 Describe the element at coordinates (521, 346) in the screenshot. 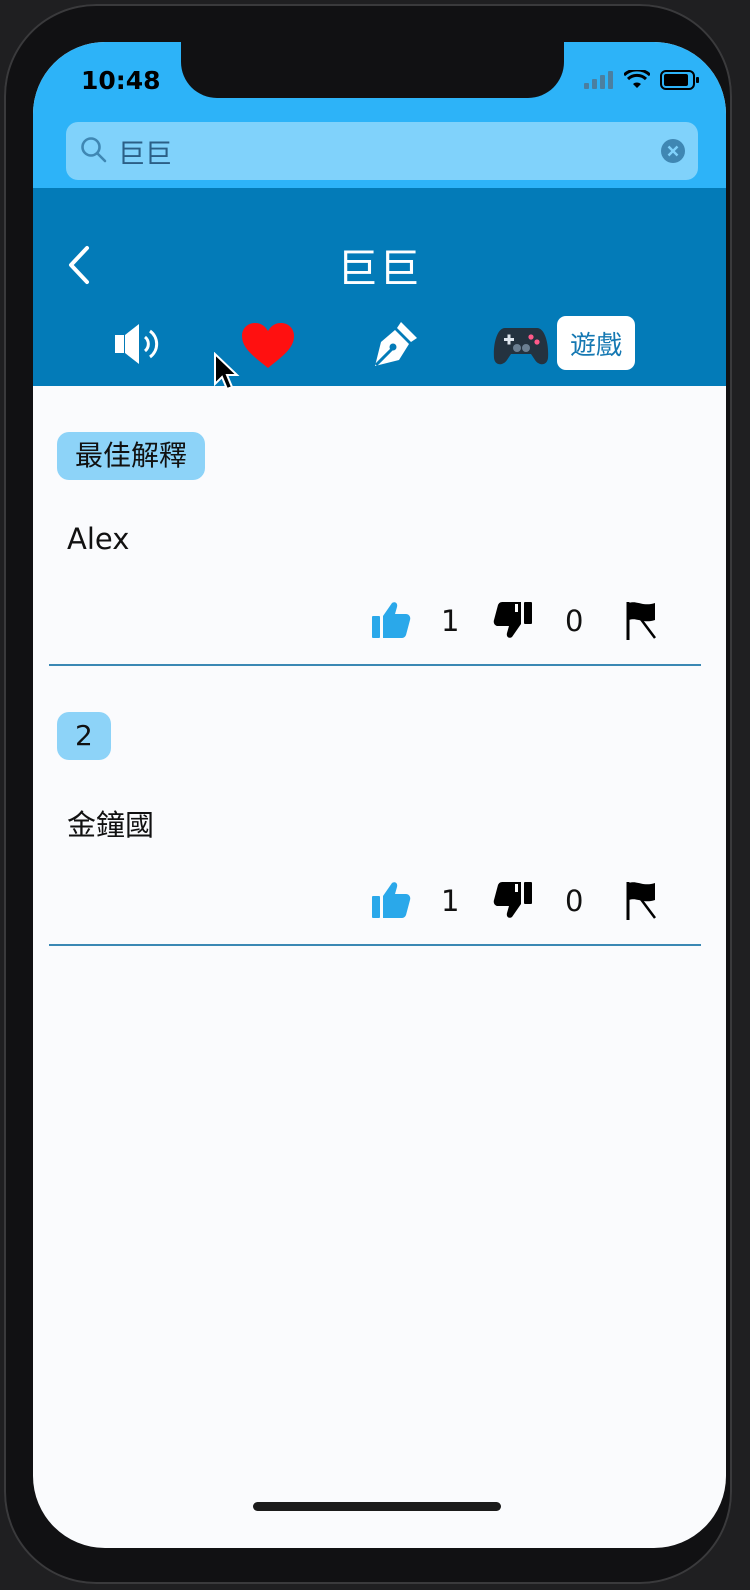

I see `game-controller-icon` at that location.